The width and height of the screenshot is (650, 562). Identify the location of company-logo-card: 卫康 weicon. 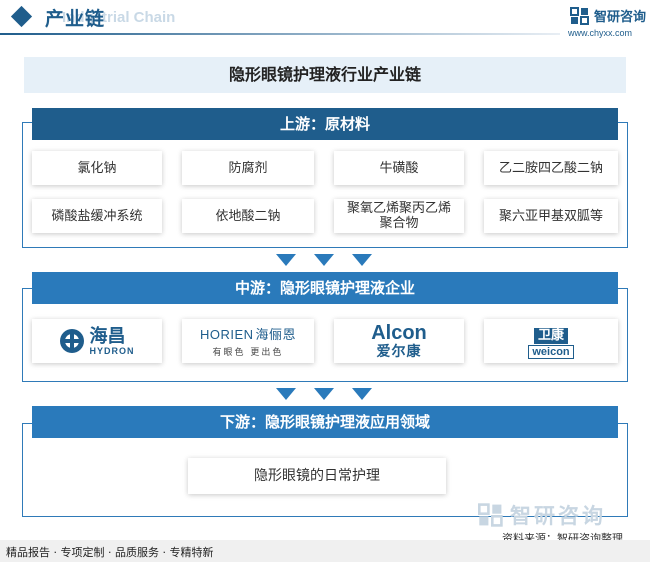
(551, 341).